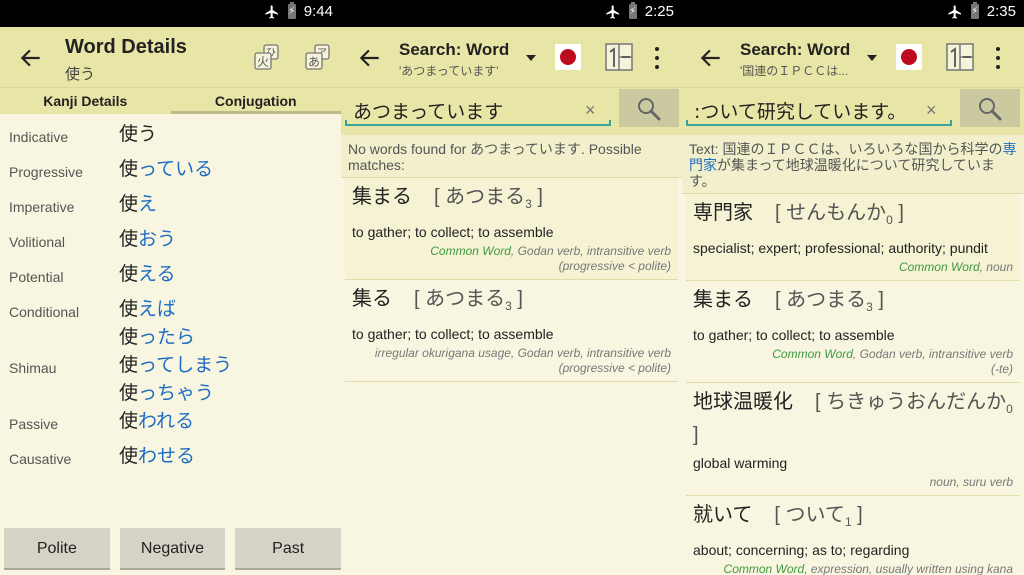  Describe the element at coordinates (255, 101) in the screenshot. I see `tab-conjugation: Conjugation` at that location.